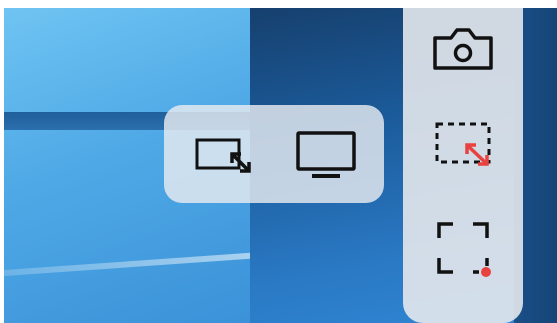 The image size is (557, 323). What do you see at coordinates (274, 154) in the screenshot?
I see `capture-mode-panel` at bounding box center [274, 154].